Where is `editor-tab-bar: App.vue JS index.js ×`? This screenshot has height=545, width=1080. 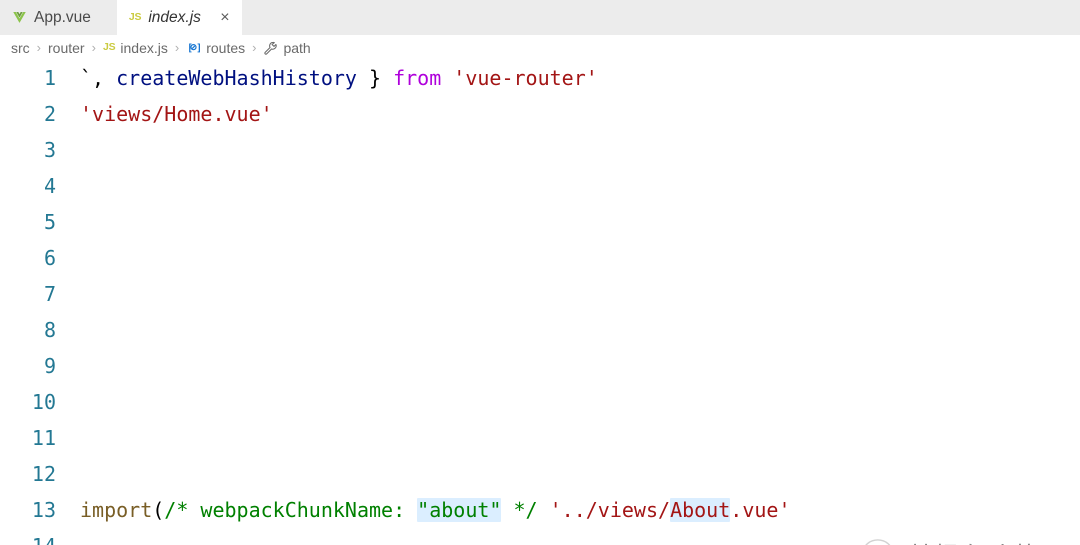 editor-tab-bar: App.vue JS index.js × is located at coordinates (540, 17).